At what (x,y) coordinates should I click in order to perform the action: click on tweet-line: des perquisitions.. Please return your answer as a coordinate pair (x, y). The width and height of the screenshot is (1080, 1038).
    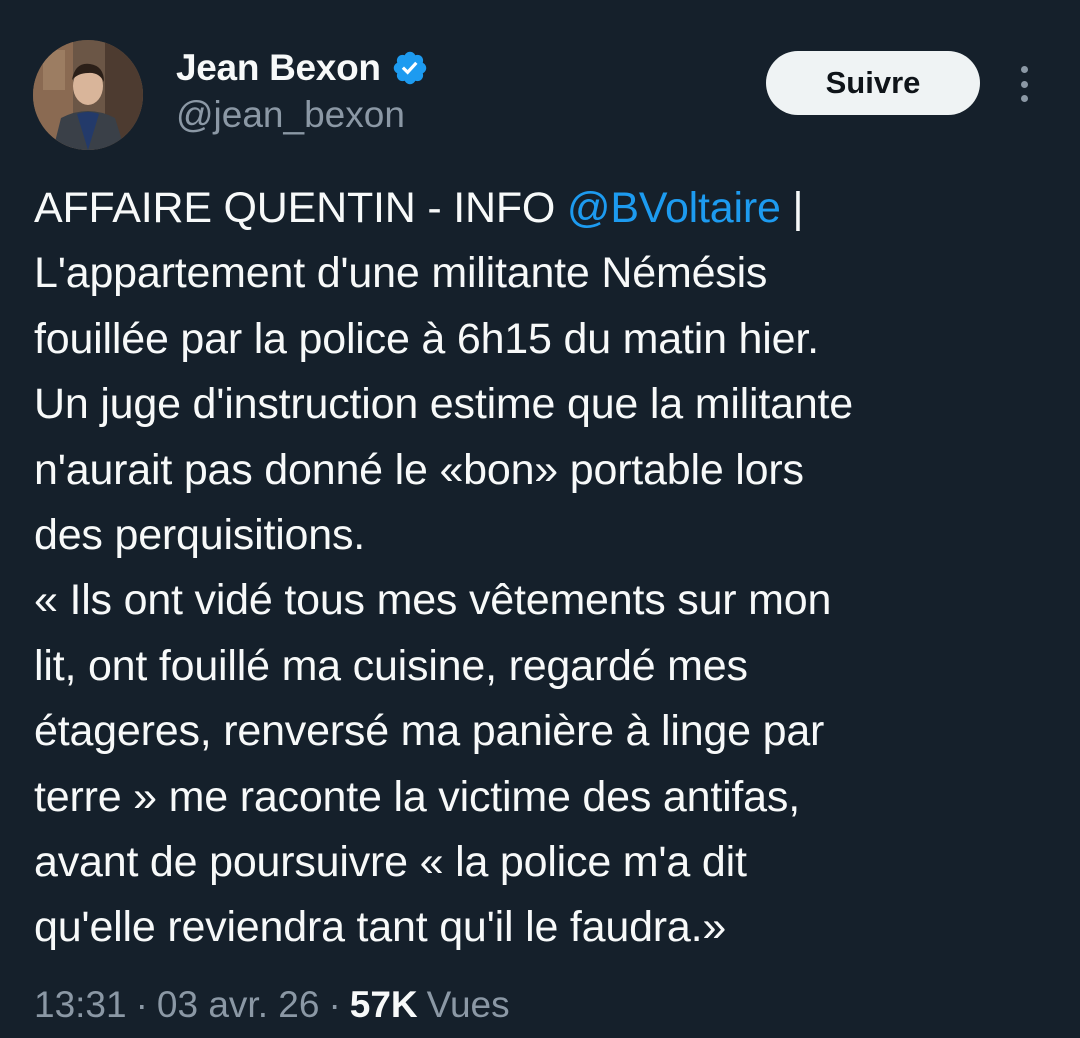
    Looking at the image, I should click on (200, 535).